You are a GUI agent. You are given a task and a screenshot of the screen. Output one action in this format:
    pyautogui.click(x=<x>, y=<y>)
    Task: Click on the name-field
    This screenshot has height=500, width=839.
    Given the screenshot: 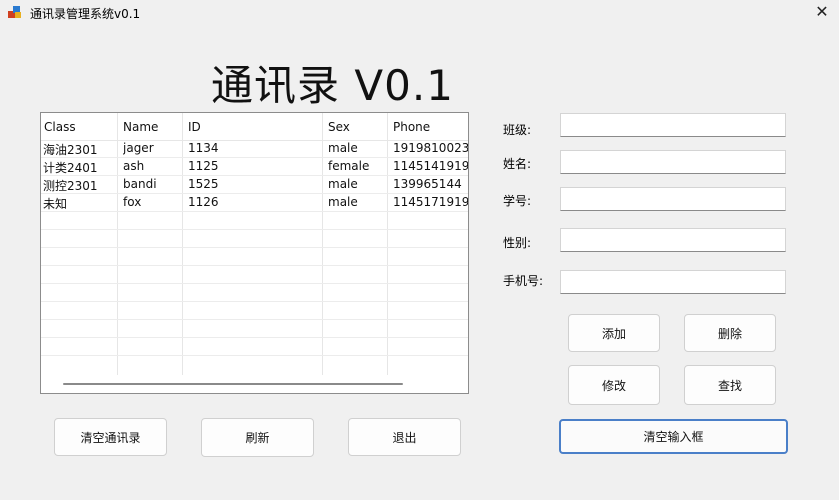 What is the action you would take?
    pyautogui.click(x=673, y=162)
    